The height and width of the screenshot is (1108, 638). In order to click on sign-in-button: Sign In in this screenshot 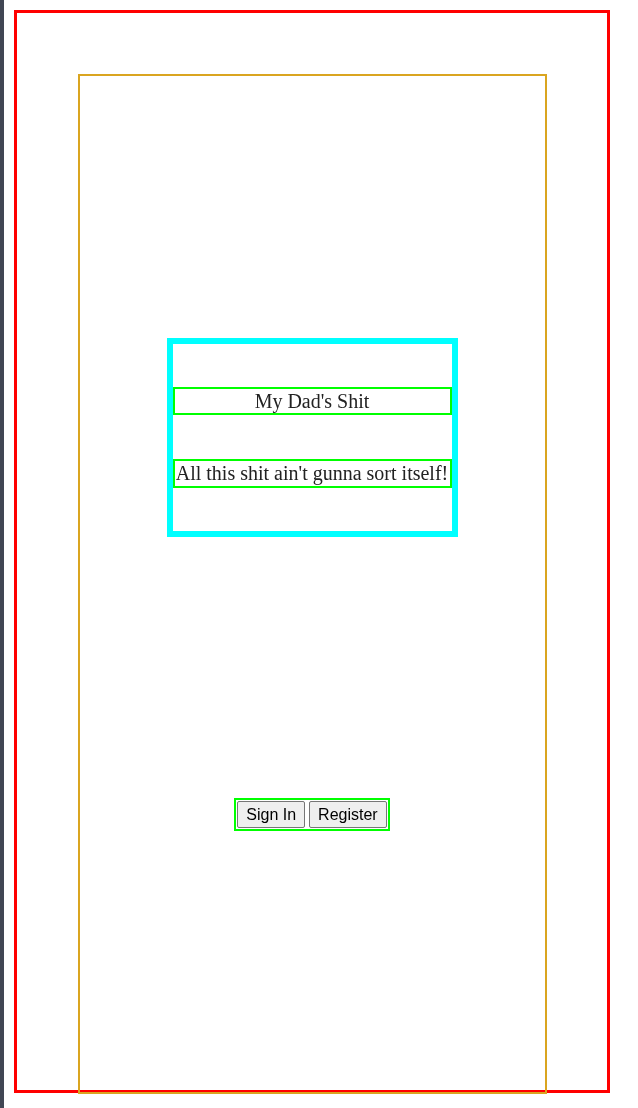, I will do `click(271, 814)`.